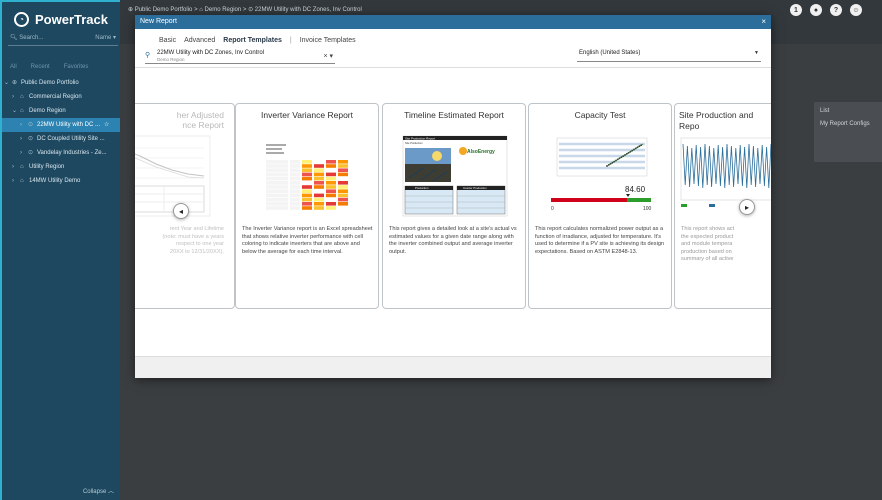 The image size is (882, 500). What do you see at coordinates (50, 83) in the screenshot?
I see `tree-item-label: Public Demo Portfolio` at bounding box center [50, 83].